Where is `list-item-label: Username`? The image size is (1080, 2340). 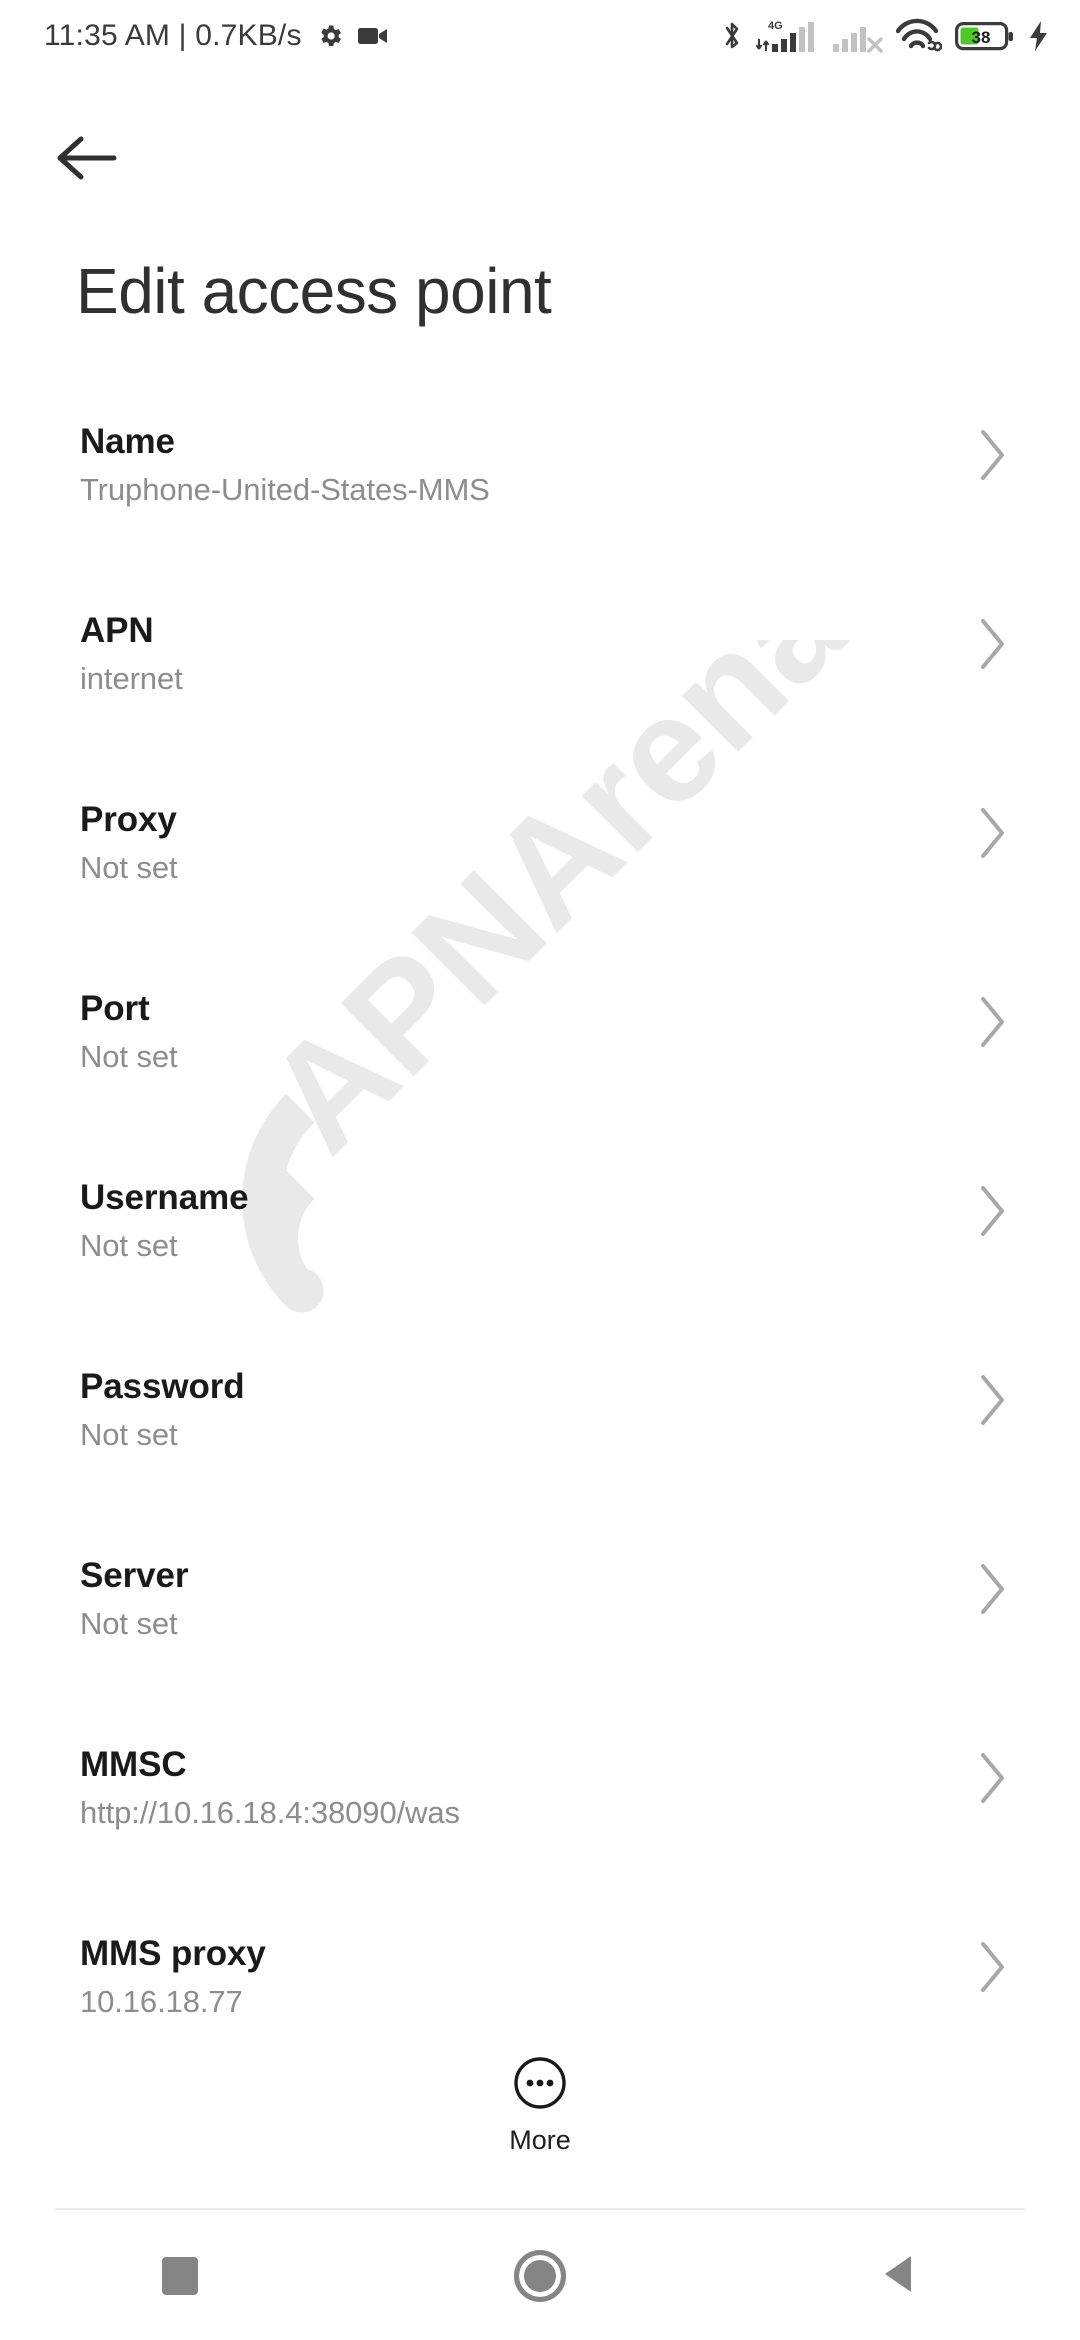
list-item-label: Username is located at coordinates (164, 1197).